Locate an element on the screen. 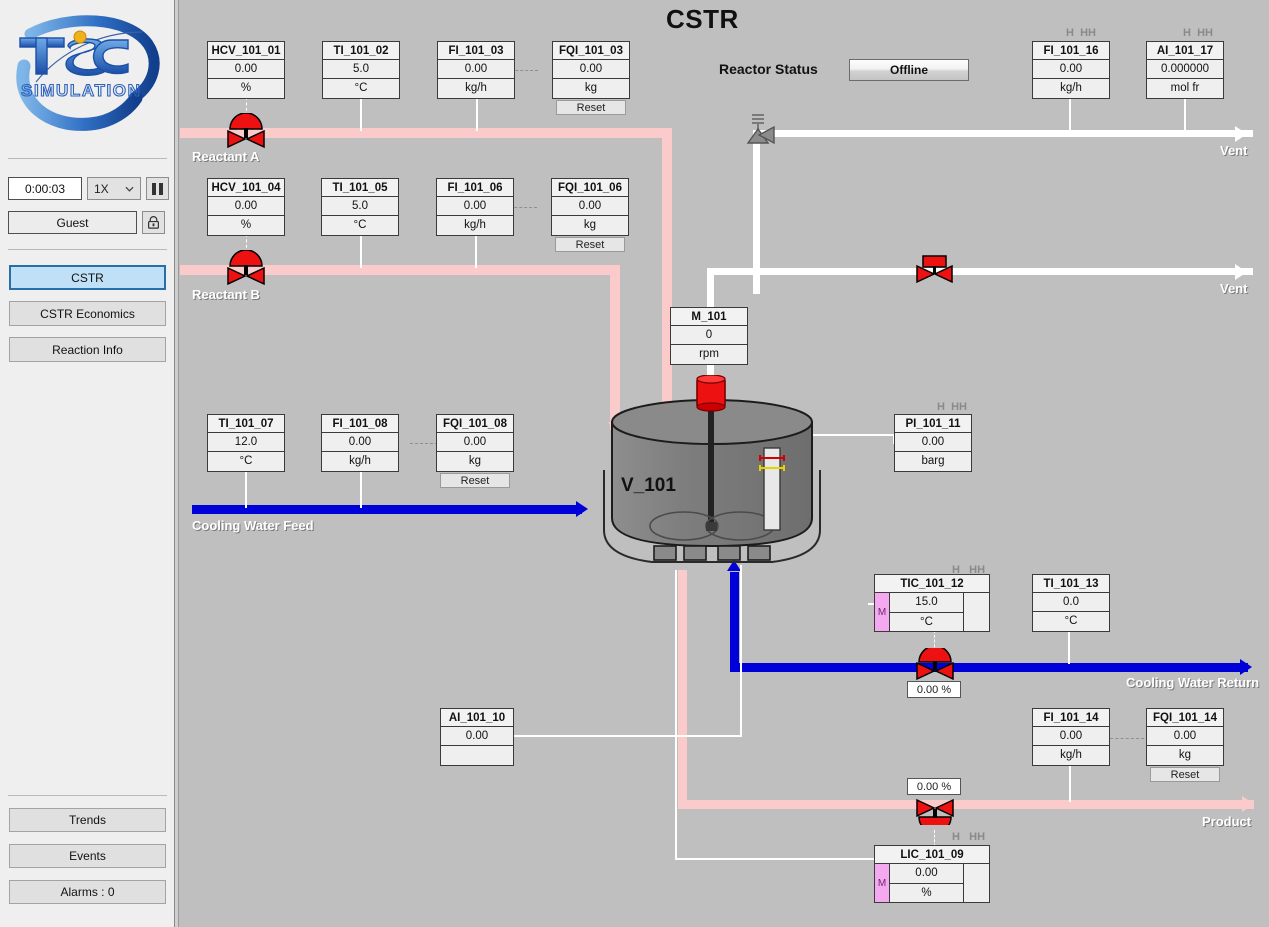  sidebar-item-reaction-info: Reaction Info is located at coordinates (87, 349).